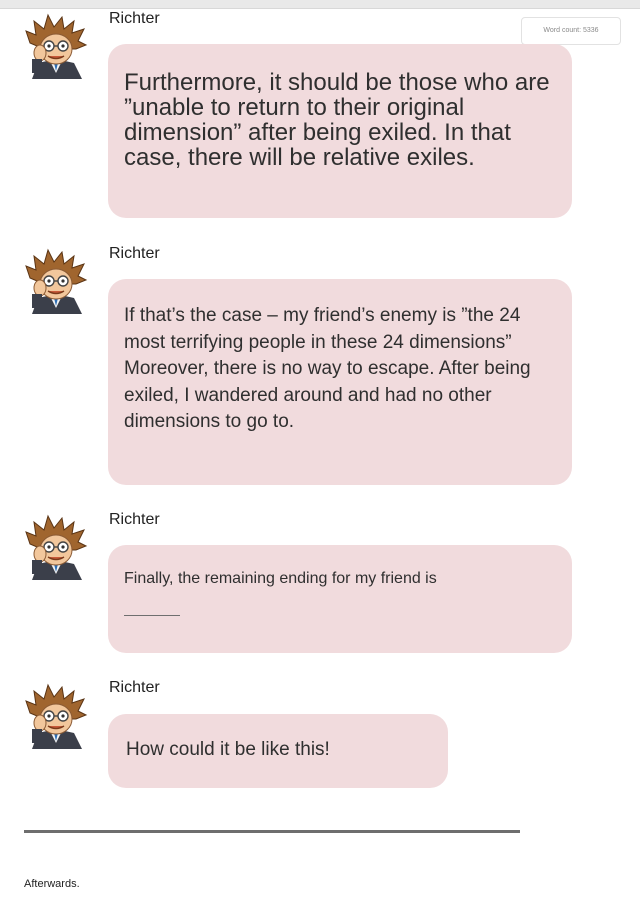 The image size is (640, 912). I want to click on message-text: How could it be like this!, so click(228, 749).